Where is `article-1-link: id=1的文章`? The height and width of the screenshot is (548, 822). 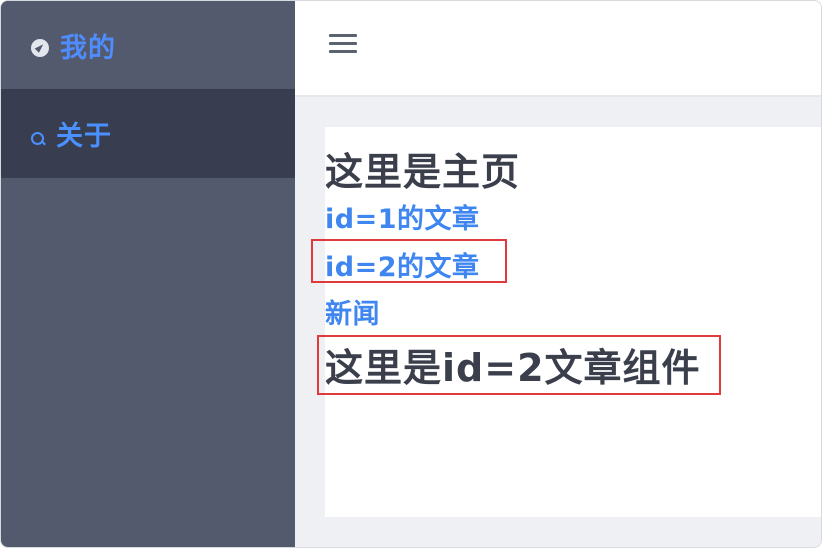
article-1-link: id=1的文章 is located at coordinates (402, 216).